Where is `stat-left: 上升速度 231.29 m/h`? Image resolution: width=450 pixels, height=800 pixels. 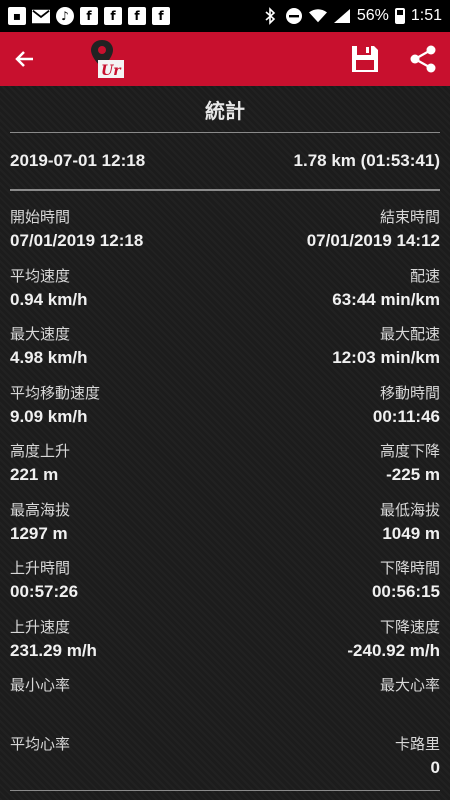 stat-left: 上升速度 231.29 m/h is located at coordinates (53, 644).